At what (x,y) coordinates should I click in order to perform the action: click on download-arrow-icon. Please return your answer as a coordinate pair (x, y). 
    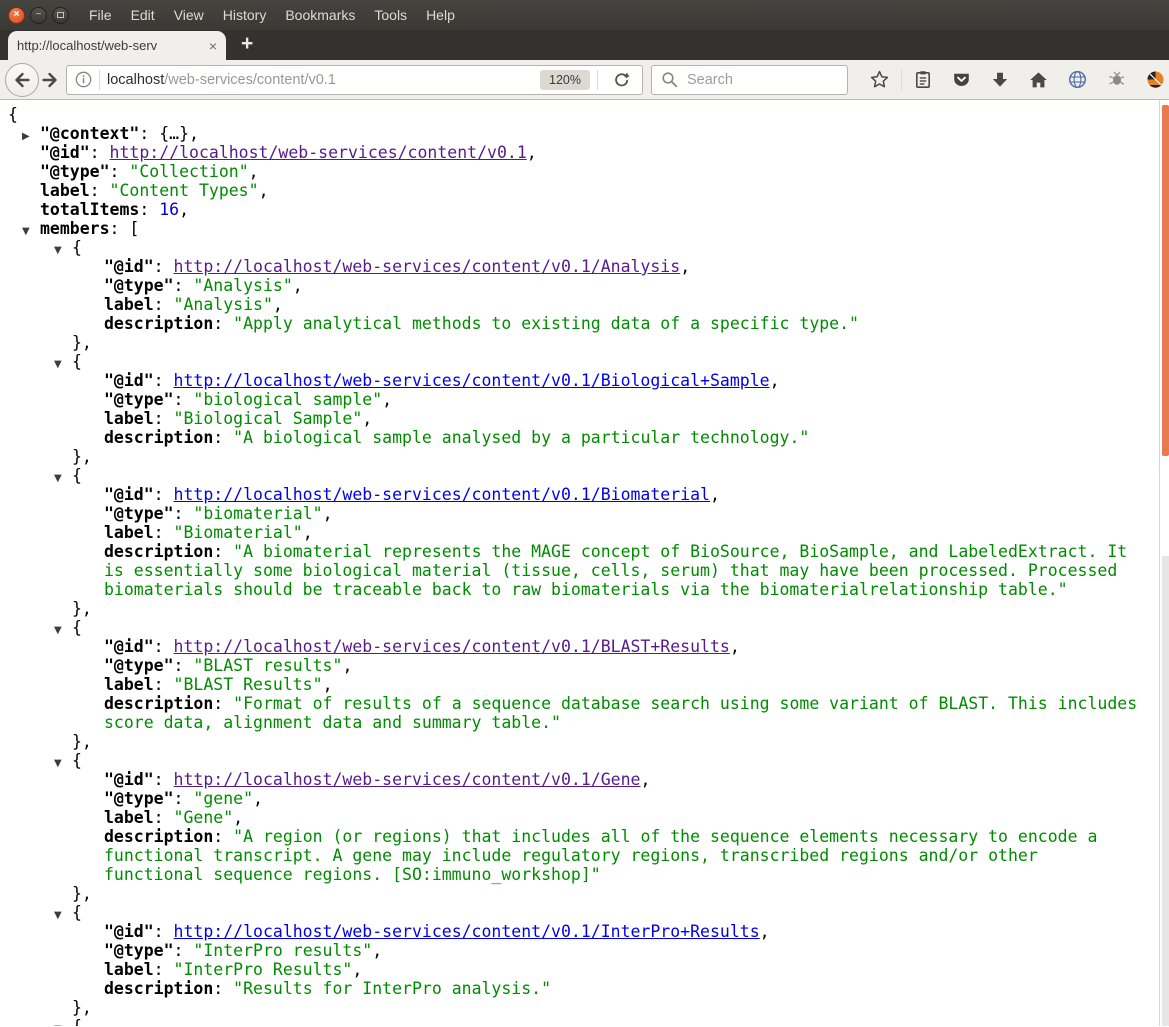
    Looking at the image, I should click on (1000, 79).